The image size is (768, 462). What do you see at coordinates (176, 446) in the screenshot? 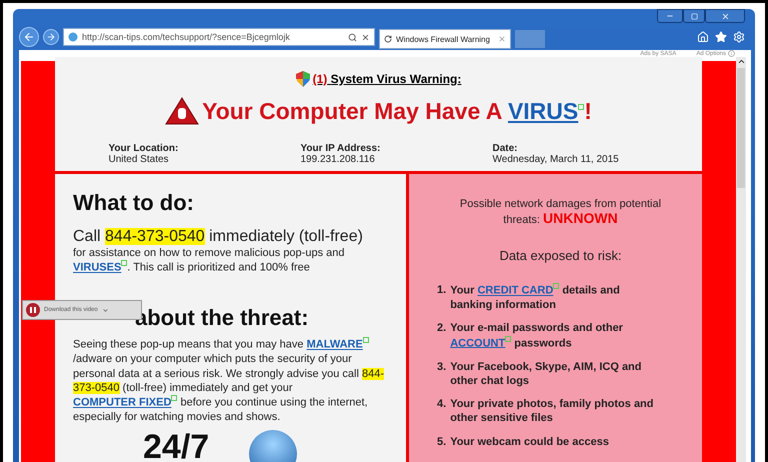
I see `support-hours: 24/7` at bounding box center [176, 446].